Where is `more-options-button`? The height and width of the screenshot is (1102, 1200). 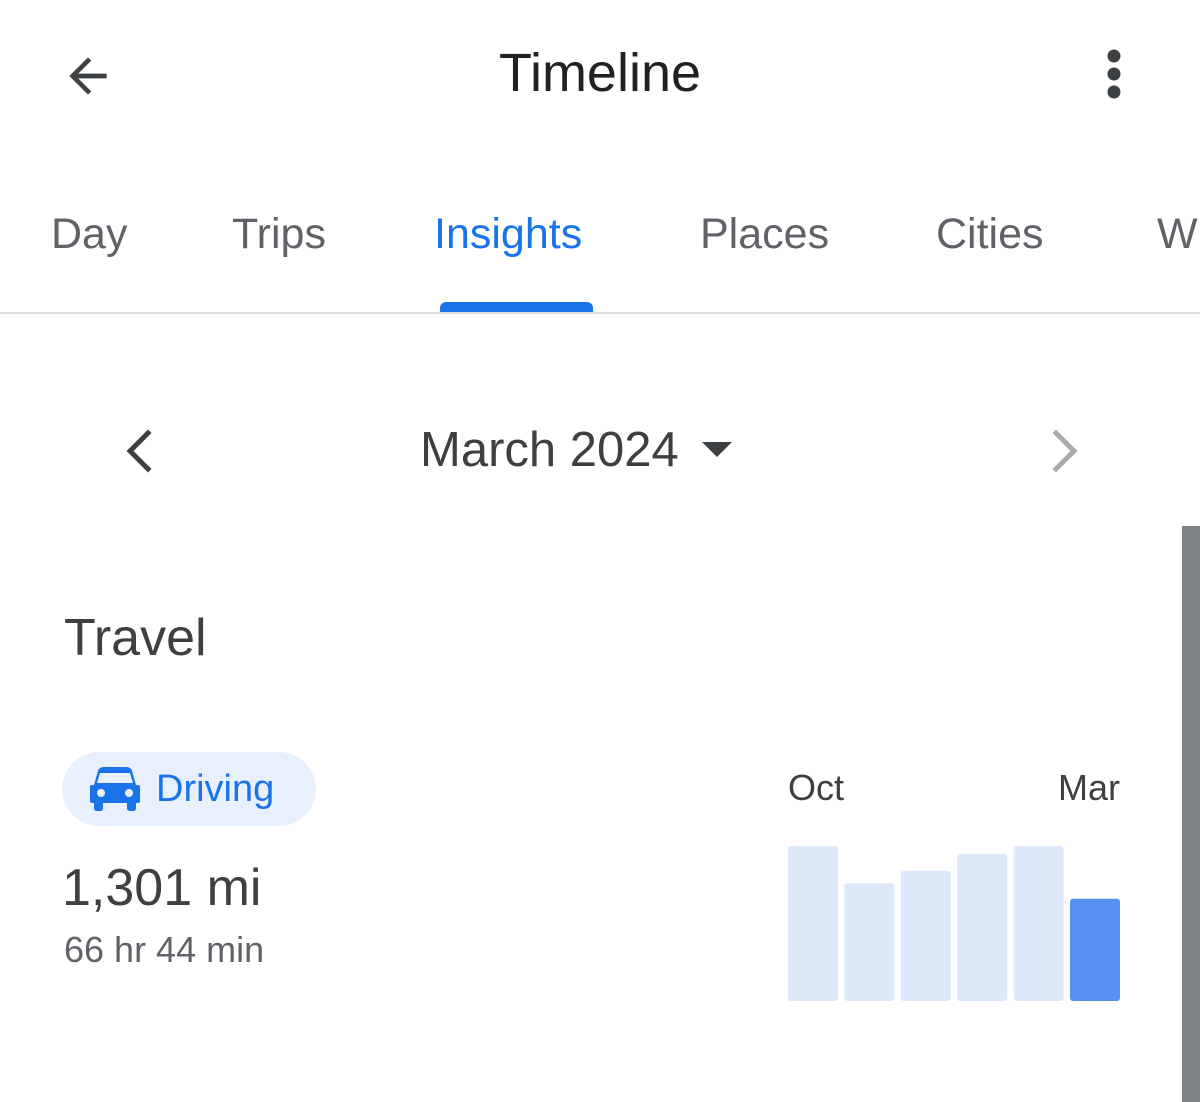
more-options-button is located at coordinates (1114, 74).